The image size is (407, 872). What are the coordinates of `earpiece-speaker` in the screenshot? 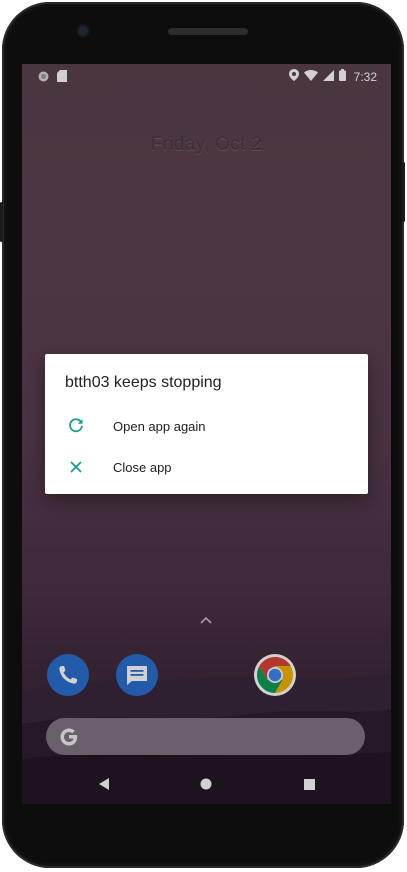 It's located at (208, 31).